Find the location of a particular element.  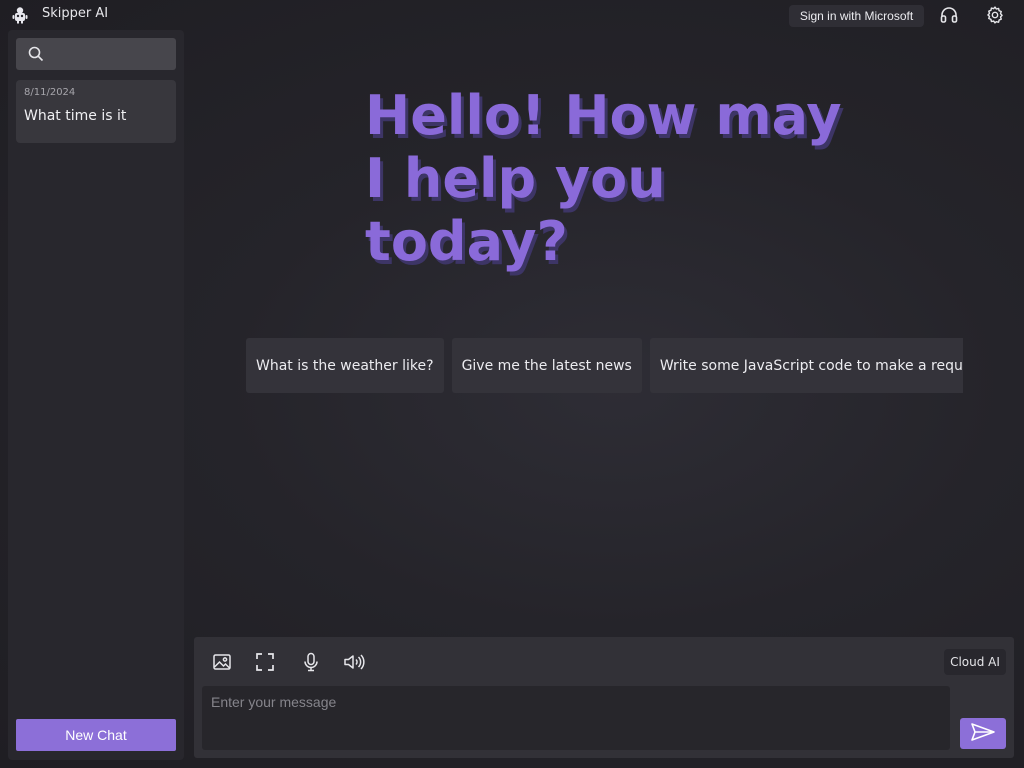

ai-mode-toggle: Cloud AI is located at coordinates (975, 662).